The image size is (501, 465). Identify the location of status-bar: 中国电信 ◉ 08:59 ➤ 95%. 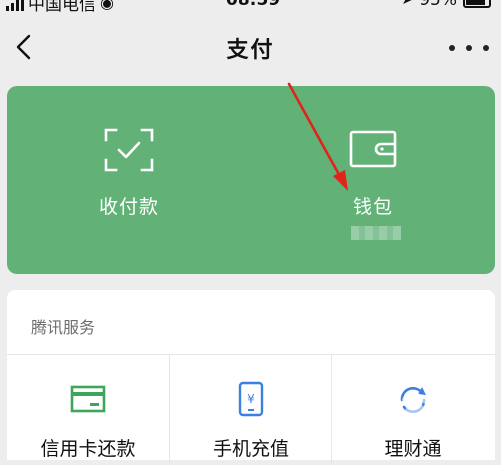
(250, 6).